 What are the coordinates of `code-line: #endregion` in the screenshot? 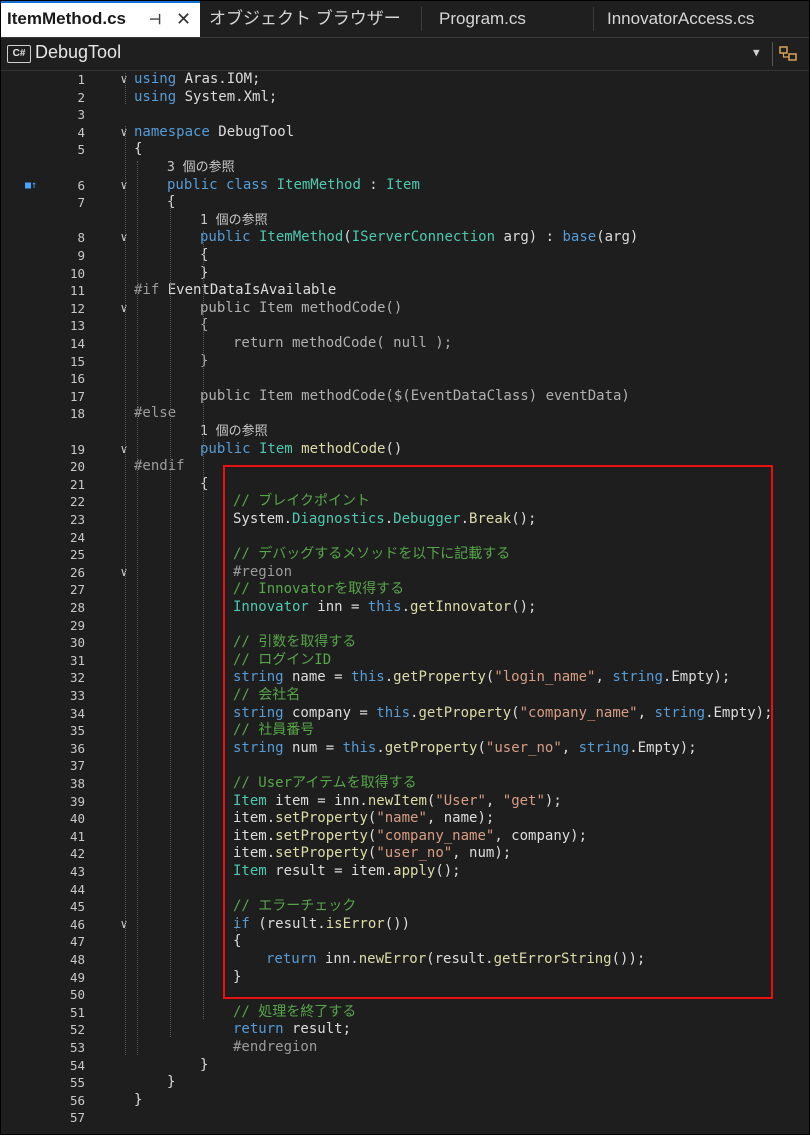 It's located at (275, 1048).